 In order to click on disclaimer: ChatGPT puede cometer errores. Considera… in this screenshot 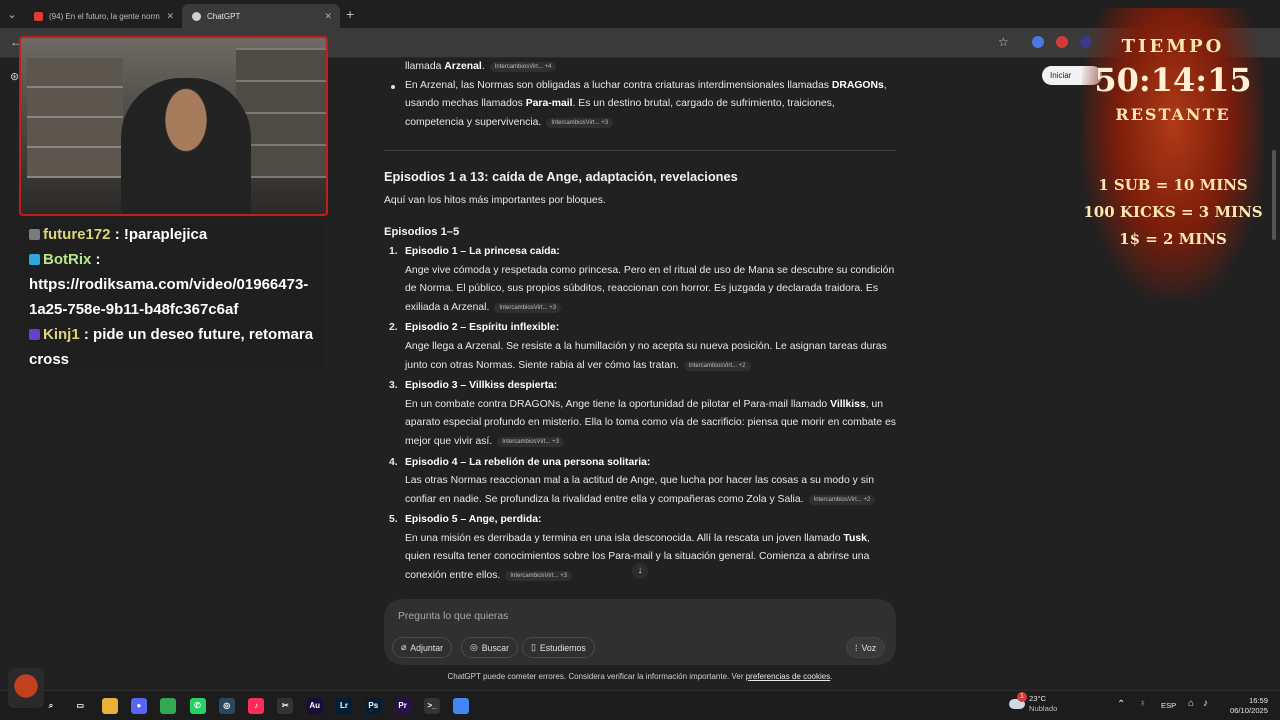, I will do `click(640, 676)`.